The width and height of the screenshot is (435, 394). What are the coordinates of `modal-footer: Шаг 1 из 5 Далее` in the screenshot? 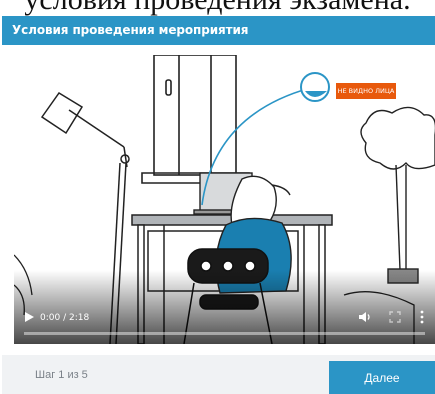 It's located at (218, 374).